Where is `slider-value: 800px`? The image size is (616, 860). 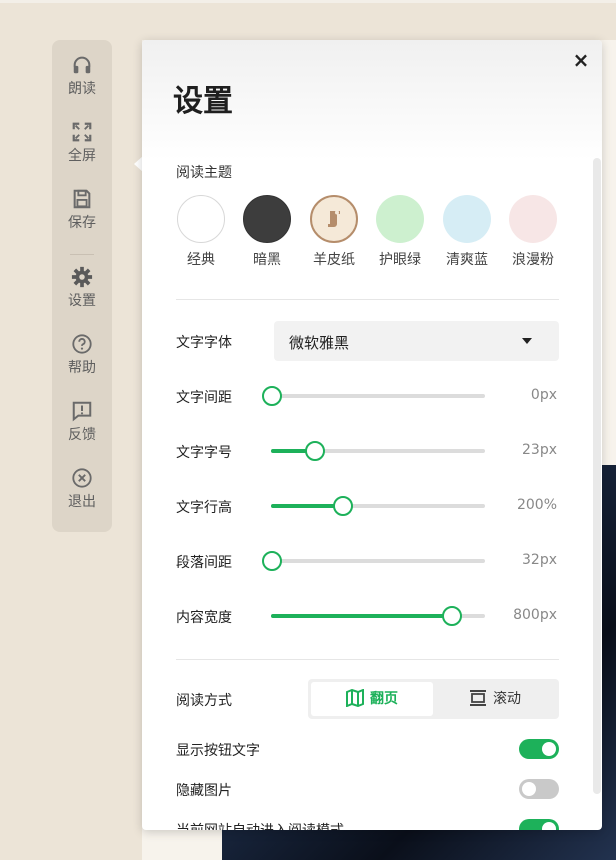
slider-value: 800px is located at coordinates (535, 615).